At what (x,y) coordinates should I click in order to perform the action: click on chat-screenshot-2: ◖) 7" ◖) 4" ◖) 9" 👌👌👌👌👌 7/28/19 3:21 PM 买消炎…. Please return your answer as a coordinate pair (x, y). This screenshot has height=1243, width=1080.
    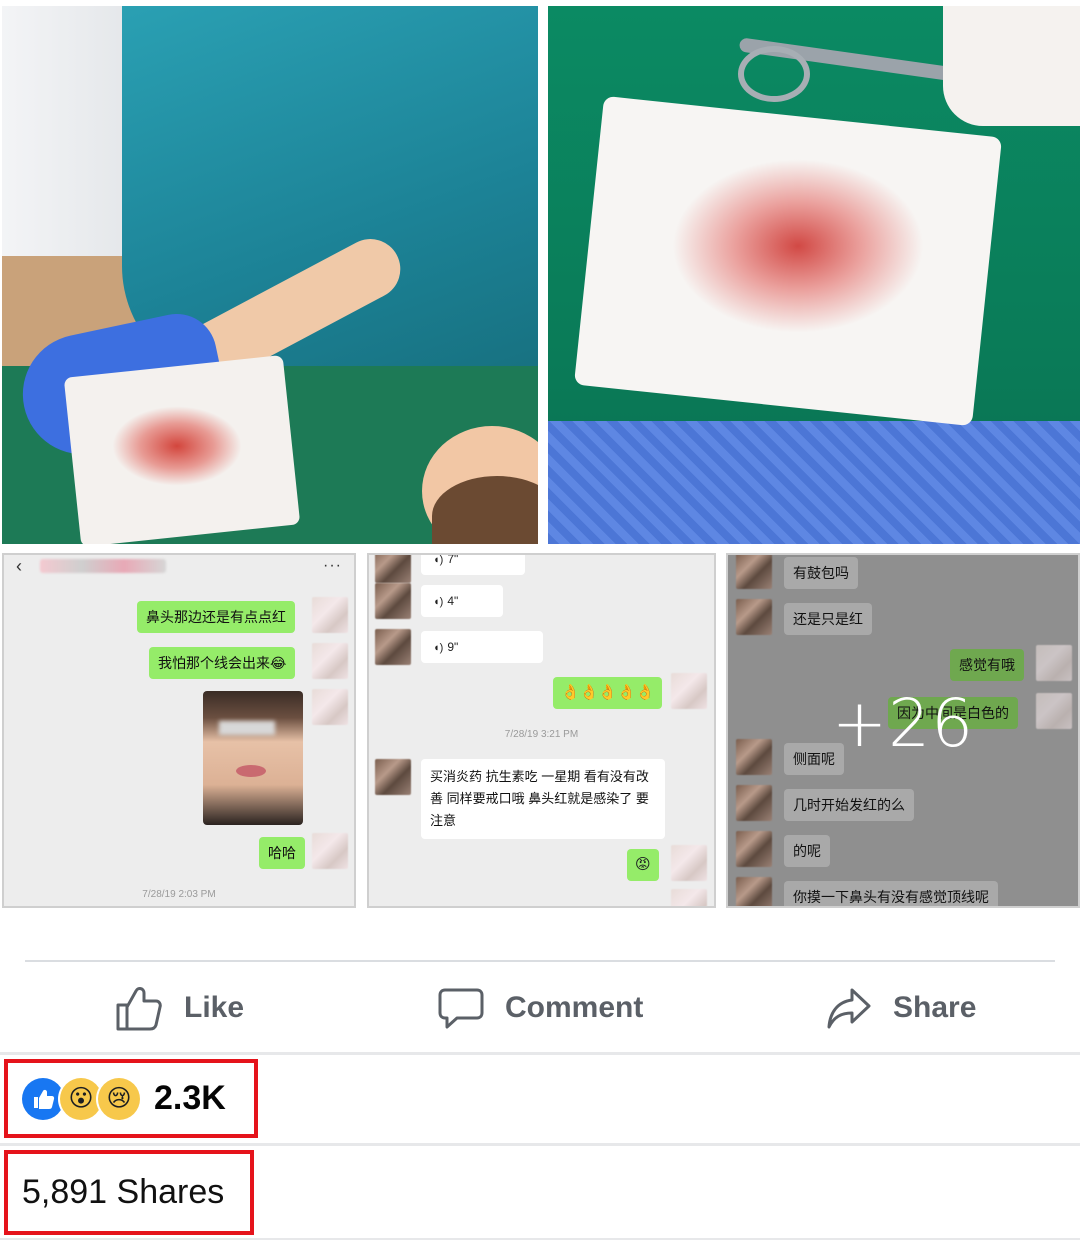
    Looking at the image, I should click on (541, 730).